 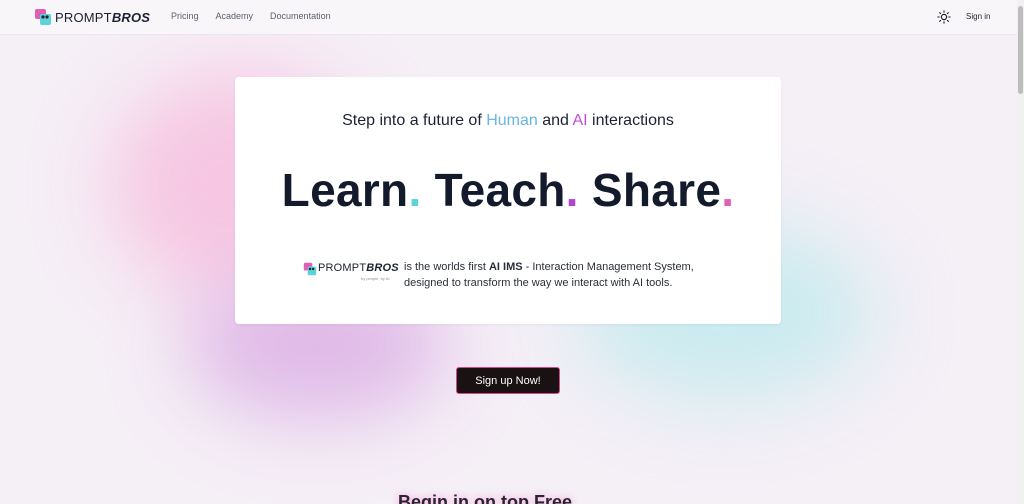 What do you see at coordinates (485, 498) in the screenshot?
I see `section-heading: Begin in on top Free` at bounding box center [485, 498].